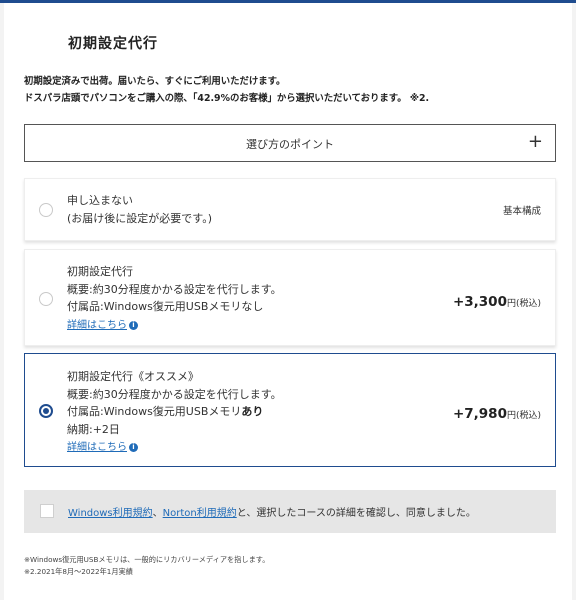  I want to click on price-amount: +3,300, so click(479, 302).